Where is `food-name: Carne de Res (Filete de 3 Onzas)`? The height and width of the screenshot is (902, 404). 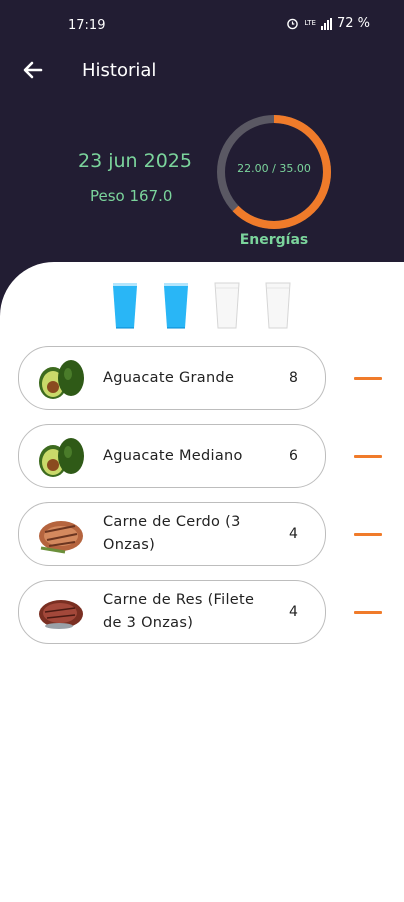
food-name: Carne de Res (Filete de 3 Onzas) is located at coordinates (179, 611).